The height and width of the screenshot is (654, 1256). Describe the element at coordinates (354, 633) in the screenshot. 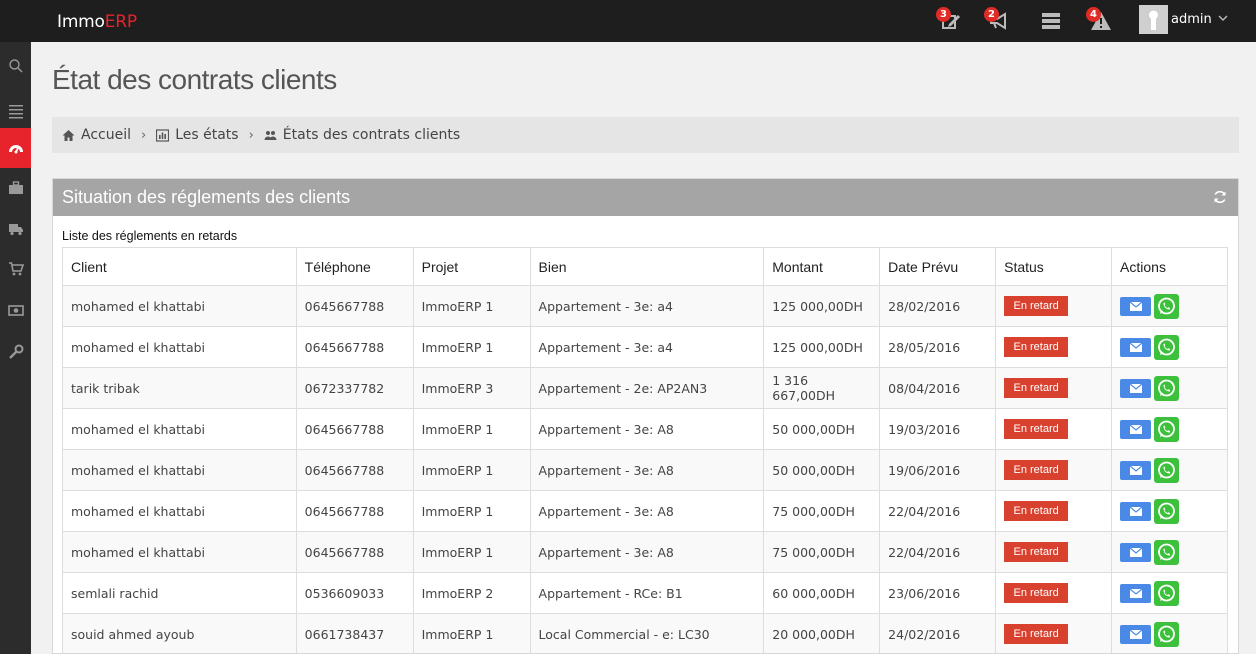

I see `phone-cell: 0661738437` at that location.